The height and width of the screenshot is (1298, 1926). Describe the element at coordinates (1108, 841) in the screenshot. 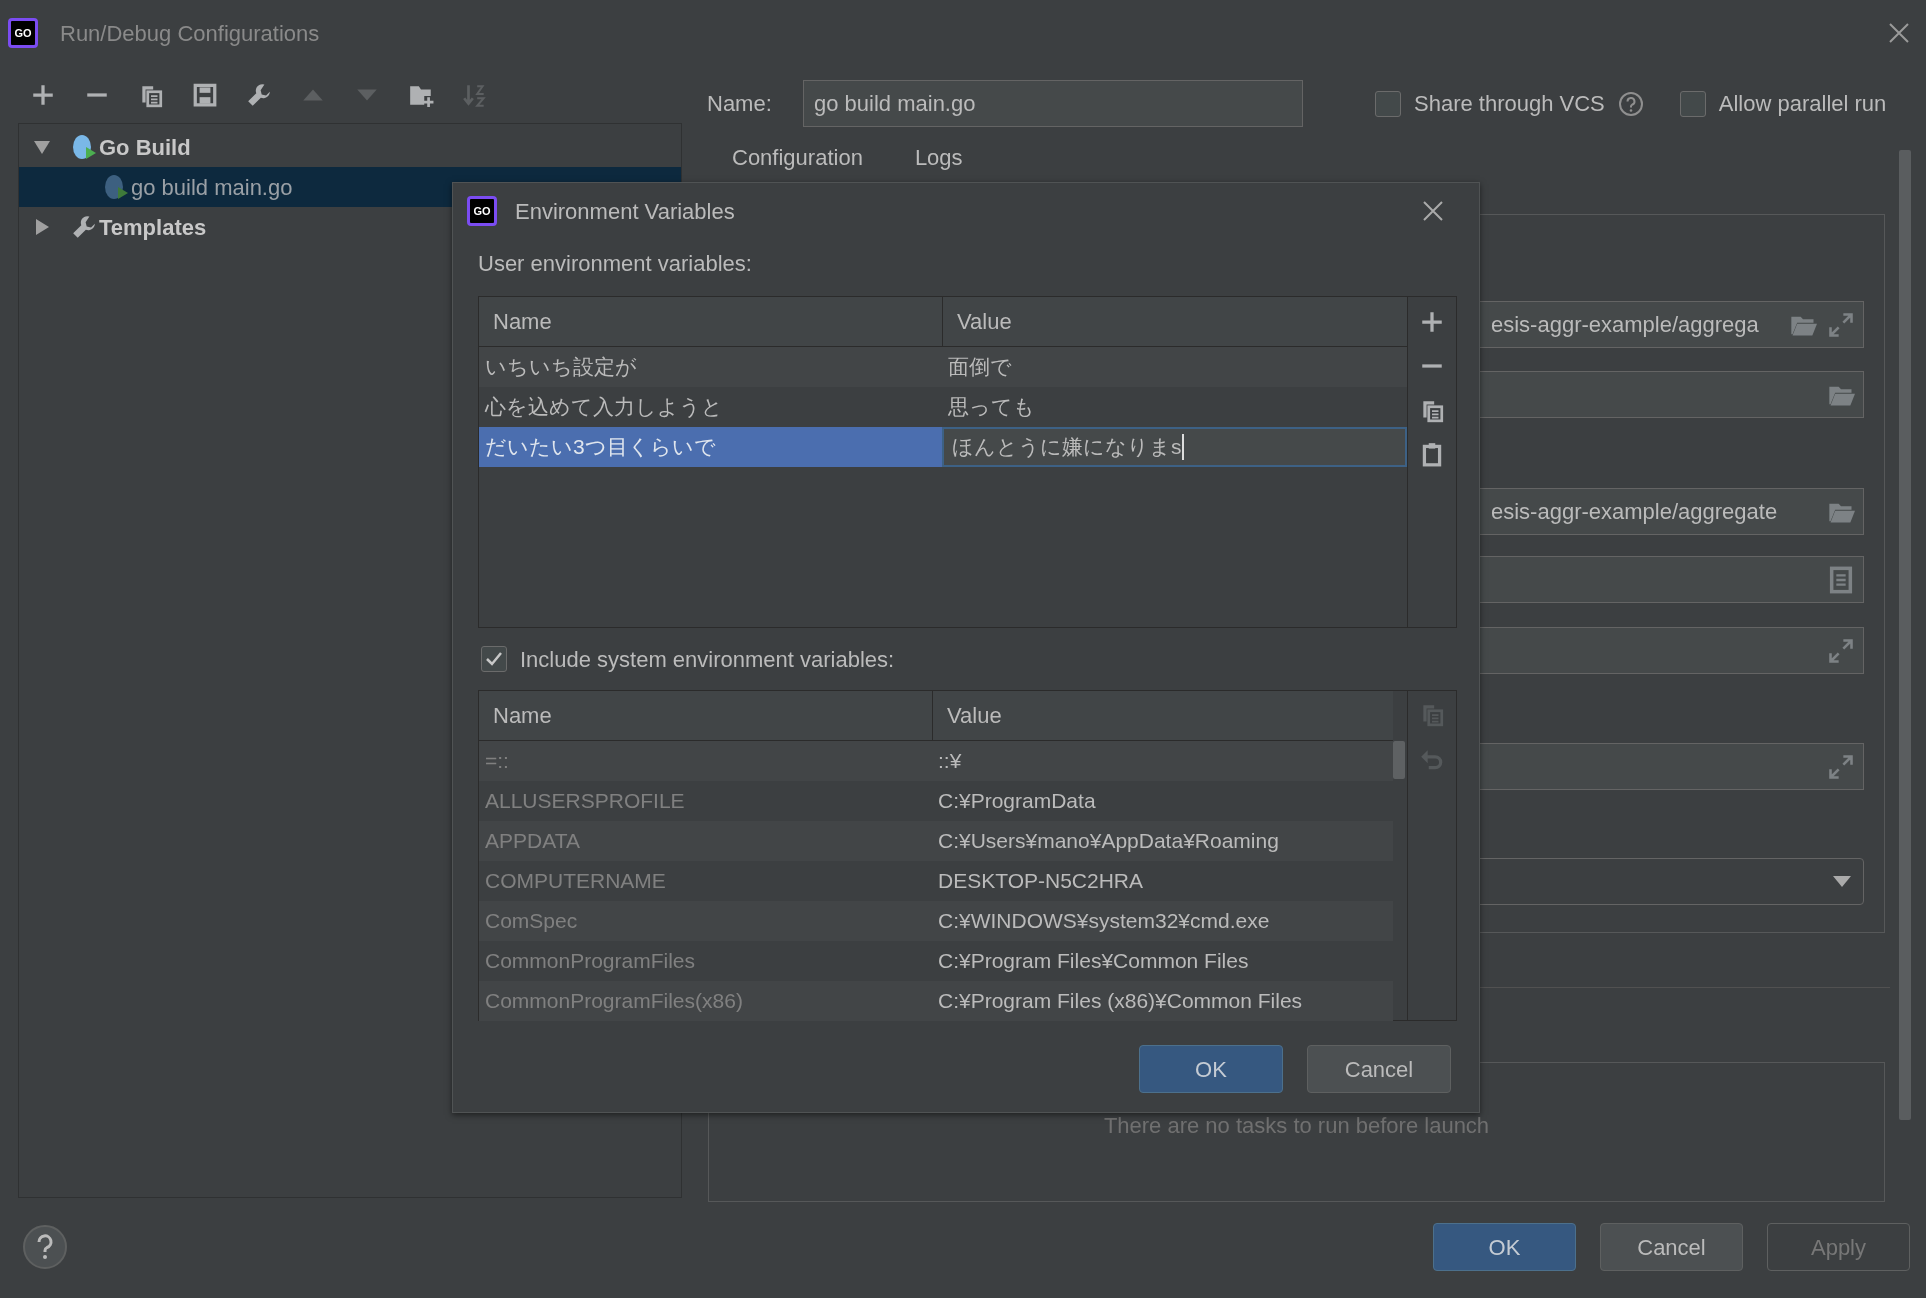

I see `table-cell-text: C:¥Users¥mano¥AppData¥Roaming` at that location.